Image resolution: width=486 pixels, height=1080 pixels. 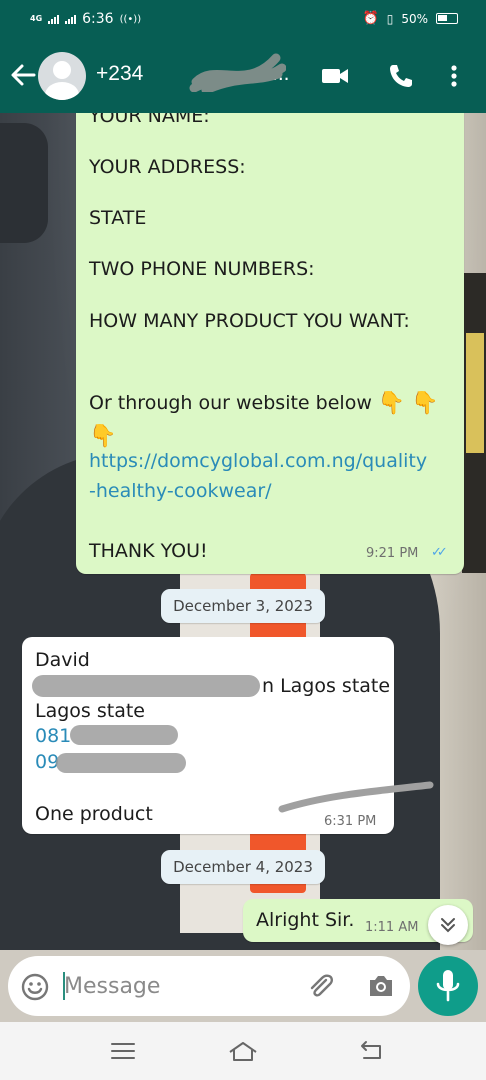 What do you see at coordinates (392, 553) in the screenshot?
I see `message-time: 9:21 PM` at bounding box center [392, 553].